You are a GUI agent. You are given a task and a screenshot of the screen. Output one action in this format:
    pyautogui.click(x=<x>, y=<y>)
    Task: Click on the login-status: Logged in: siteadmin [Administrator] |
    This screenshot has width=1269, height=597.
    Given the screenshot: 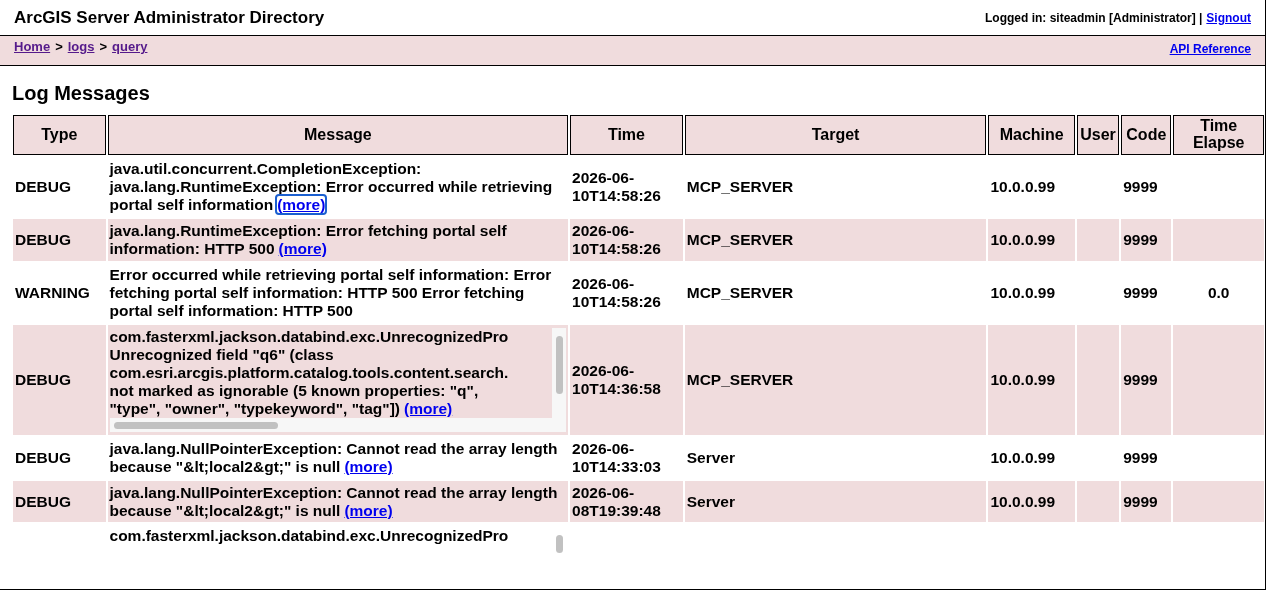 What is the action you would take?
    pyautogui.click(x=1094, y=17)
    